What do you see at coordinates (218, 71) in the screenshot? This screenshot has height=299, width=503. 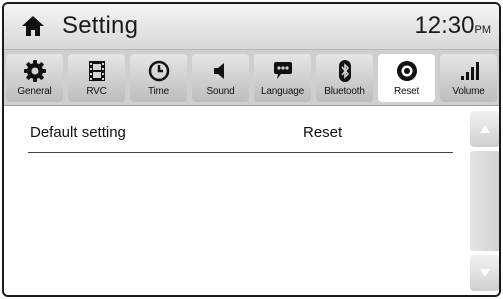 I see `speaker-icon` at bounding box center [218, 71].